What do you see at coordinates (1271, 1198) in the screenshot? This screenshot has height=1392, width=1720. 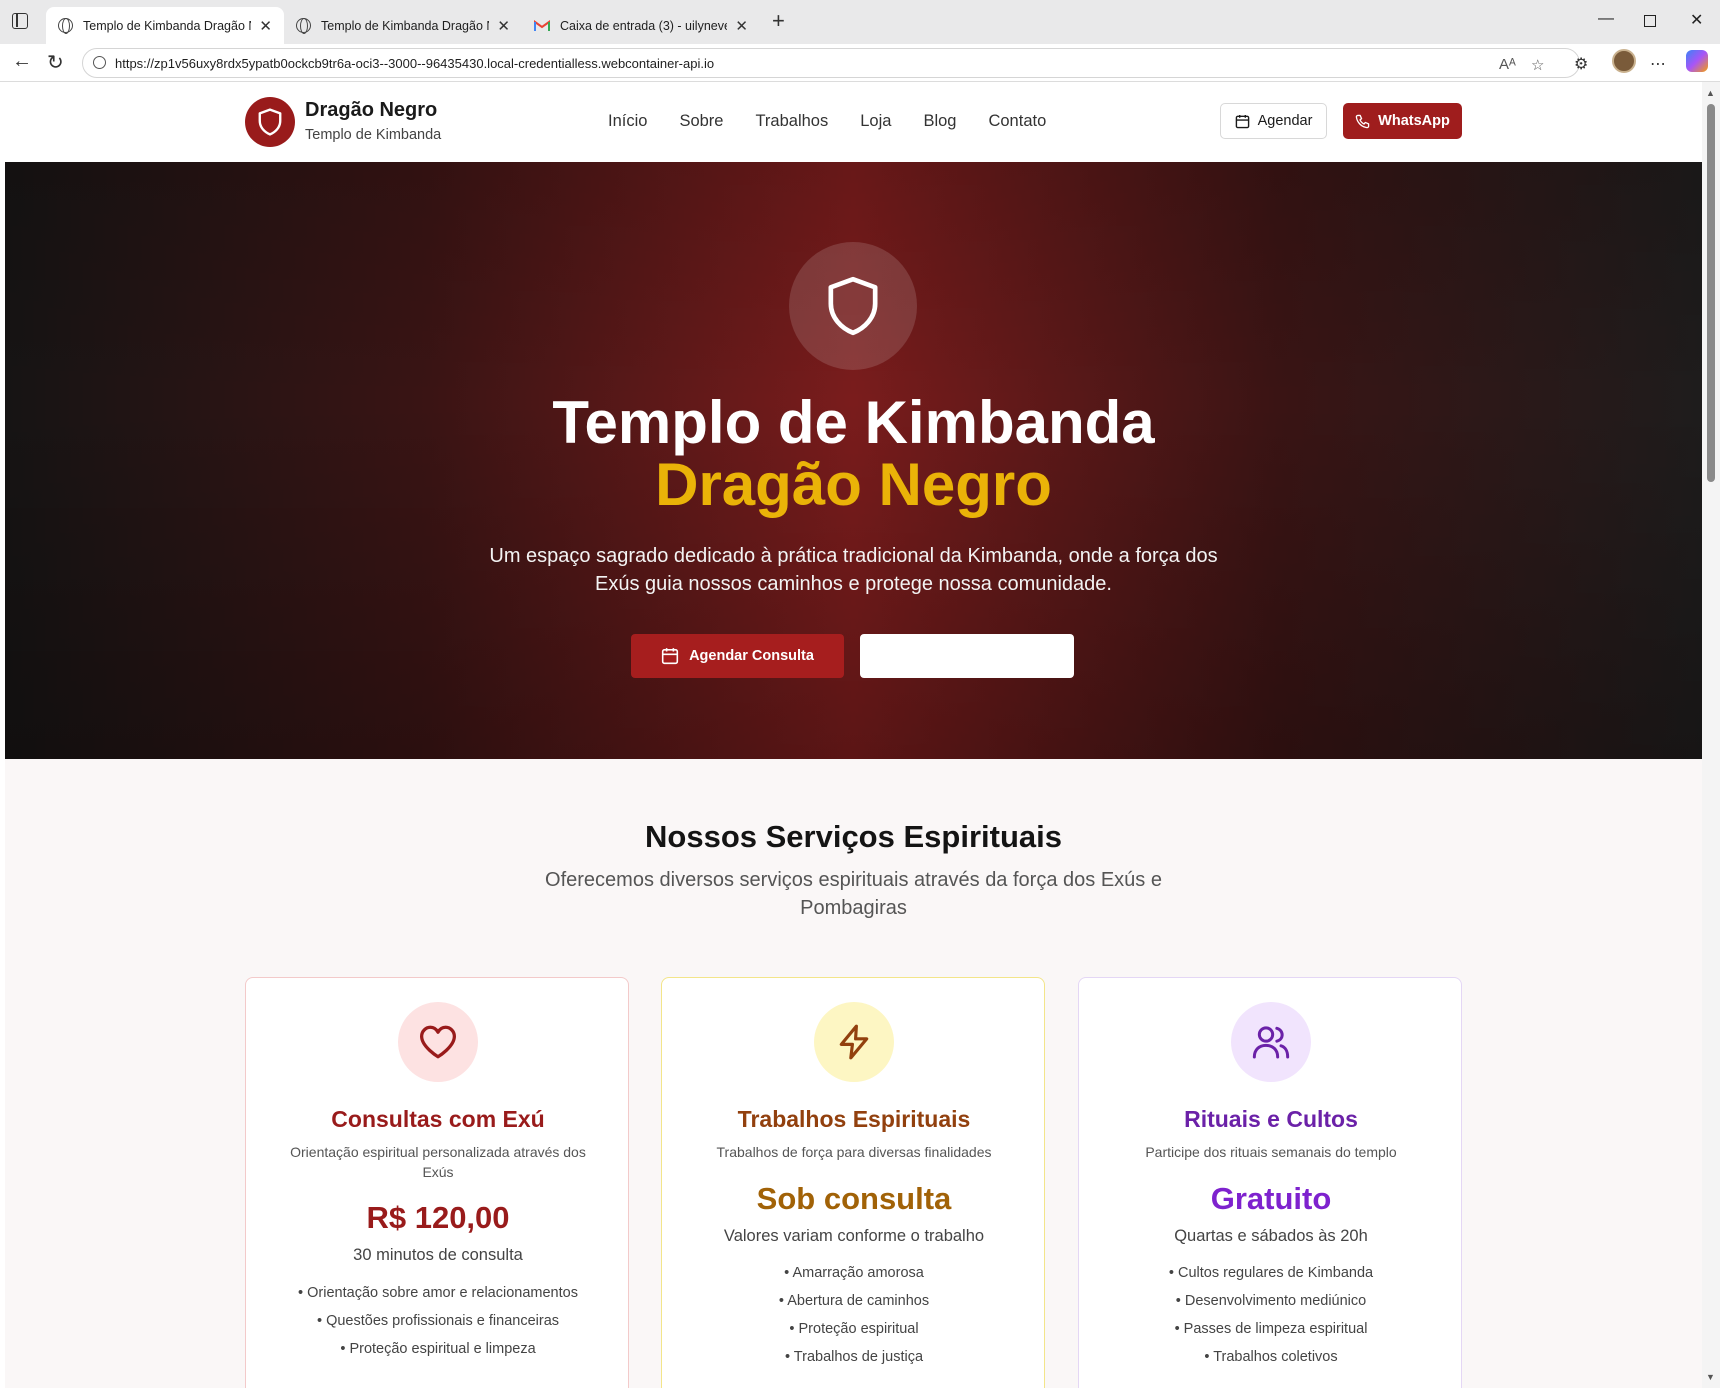 I see `service-price: Gratuito` at bounding box center [1271, 1198].